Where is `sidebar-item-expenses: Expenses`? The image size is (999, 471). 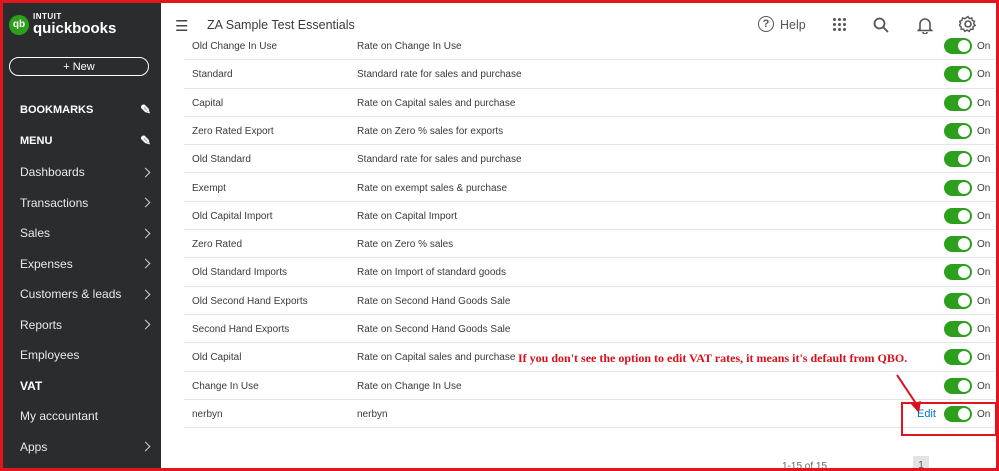 sidebar-item-expenses: Expenses is located at coordinates (82, 264).